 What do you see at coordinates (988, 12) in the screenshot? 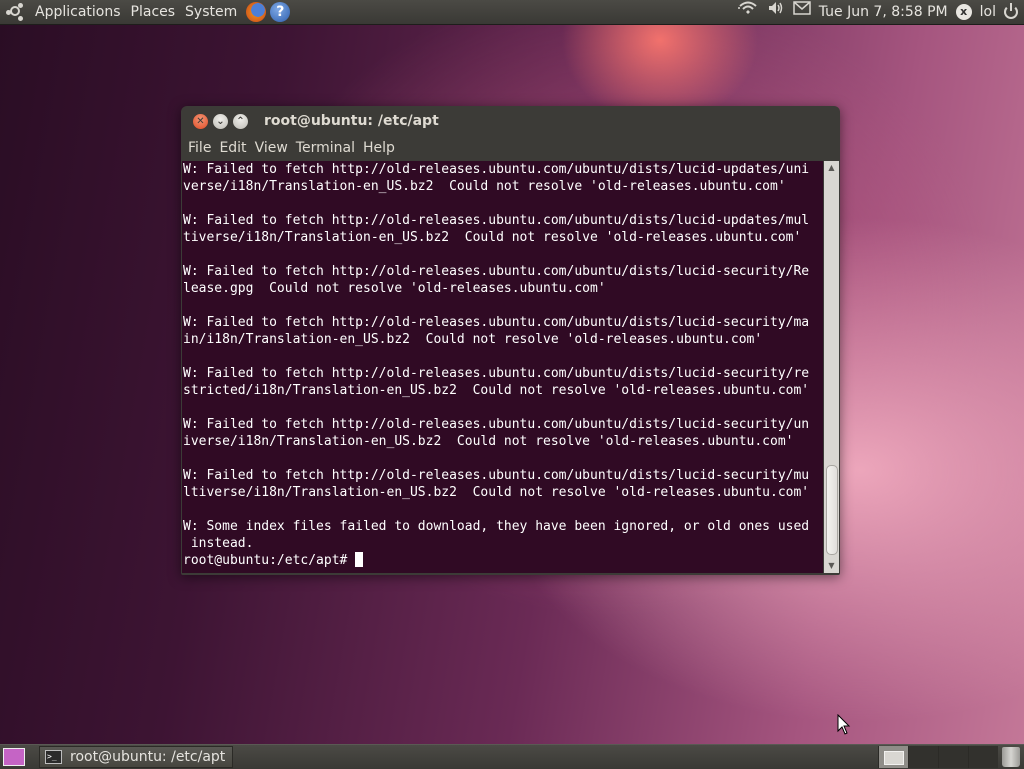
I see `username: lol` at bounding box center [988, 12].